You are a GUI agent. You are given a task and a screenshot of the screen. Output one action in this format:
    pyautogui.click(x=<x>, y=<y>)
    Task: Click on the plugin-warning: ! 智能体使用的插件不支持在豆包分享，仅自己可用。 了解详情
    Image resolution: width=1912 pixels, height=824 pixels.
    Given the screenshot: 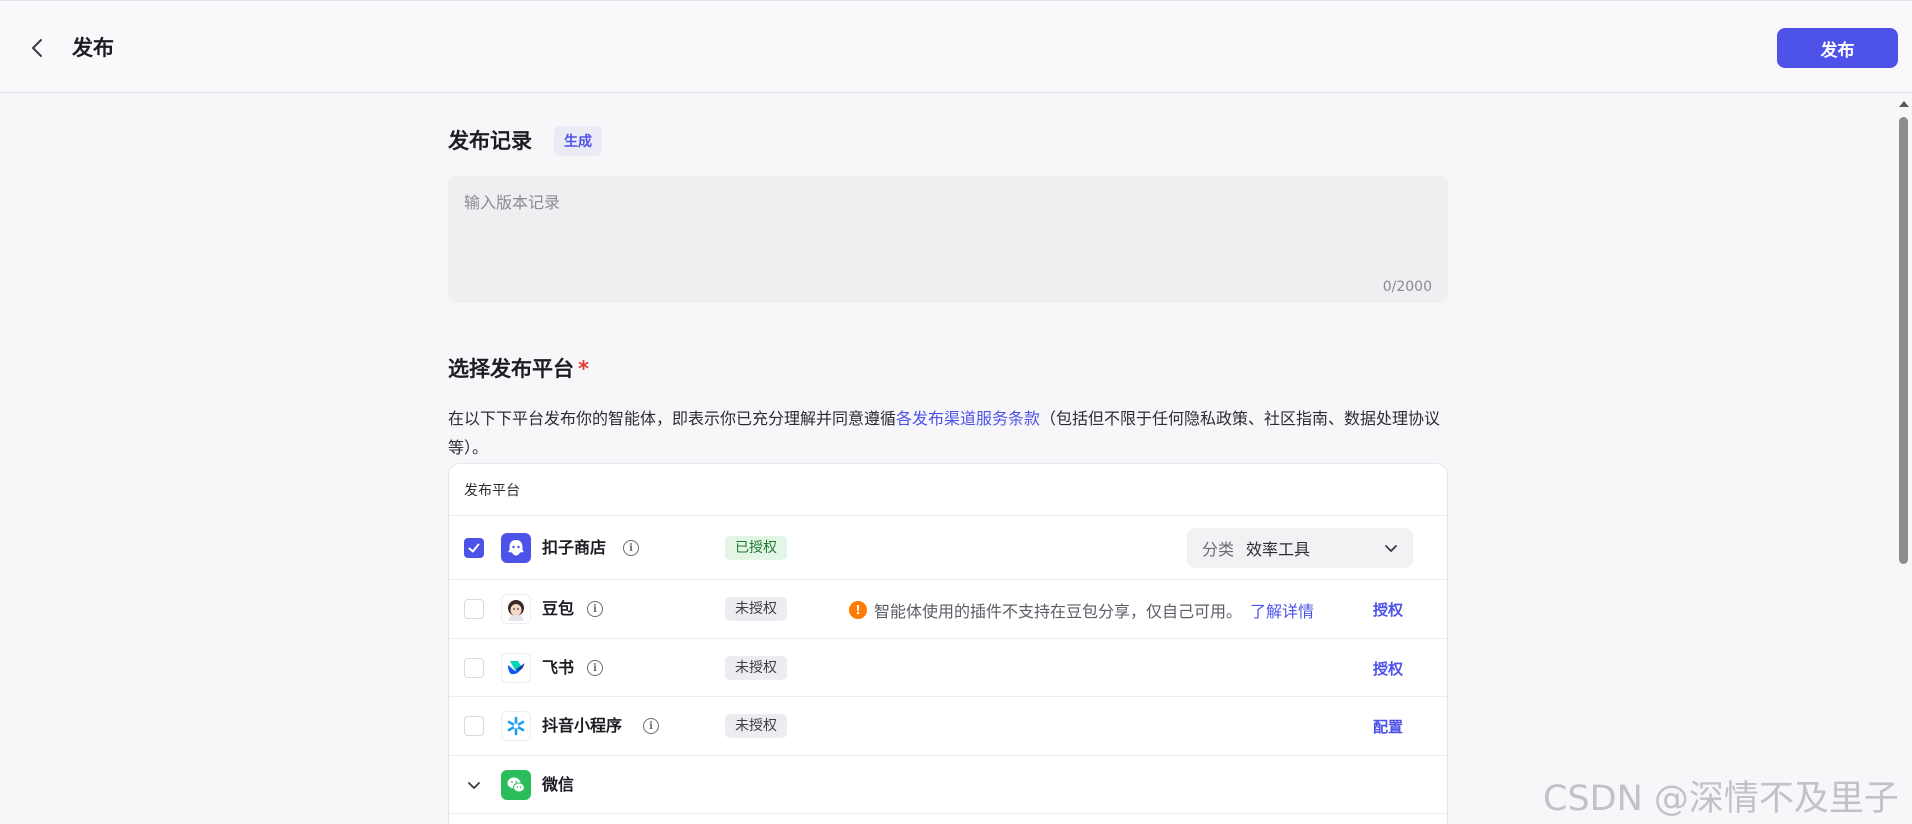 What is the action you would take?
    pyautogui.click(x=1081, y=610)
    